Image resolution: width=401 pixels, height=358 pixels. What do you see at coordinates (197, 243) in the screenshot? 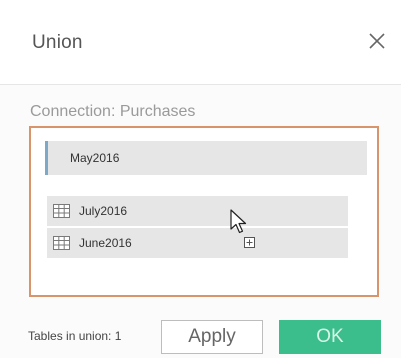
I see `dragged-table-item: June2016` at bounding box center [197, 243].